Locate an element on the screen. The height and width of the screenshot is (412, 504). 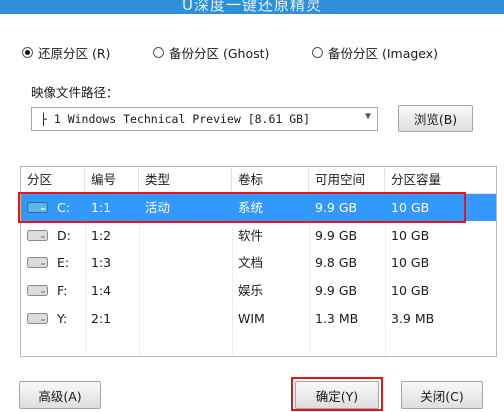
header-label: 卷标 is located at coordinates (270, 180).